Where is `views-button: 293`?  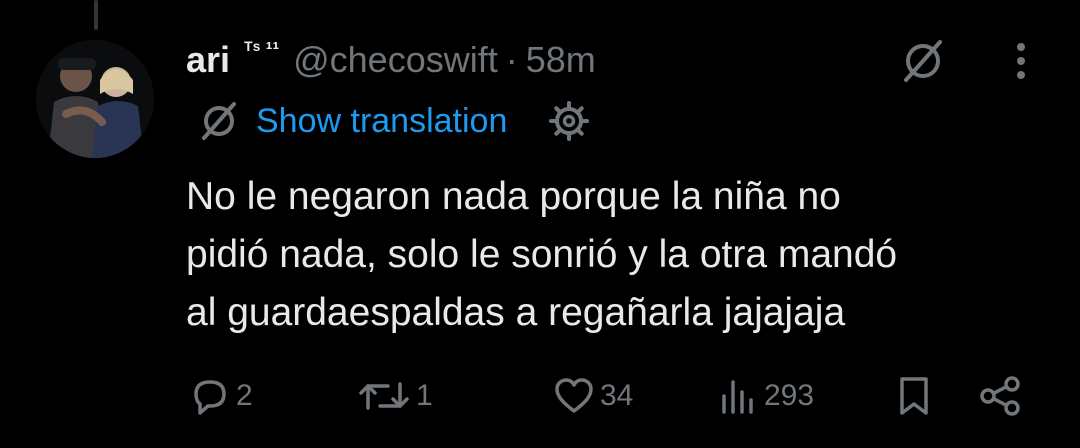
views-button: 293 is located at coordinates (765, 396).